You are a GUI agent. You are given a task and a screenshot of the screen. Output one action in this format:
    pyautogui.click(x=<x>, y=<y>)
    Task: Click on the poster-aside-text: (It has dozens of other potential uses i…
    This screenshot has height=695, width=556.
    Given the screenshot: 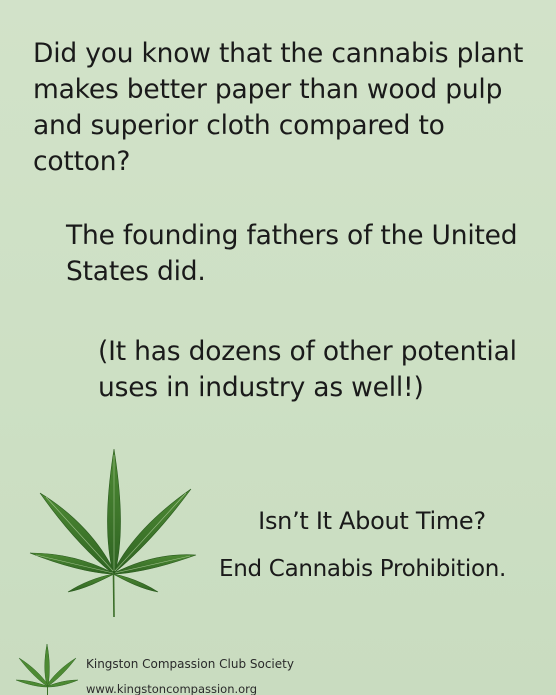 What is the action you would take?
    pyautogui.click(x=307, y=369)
    